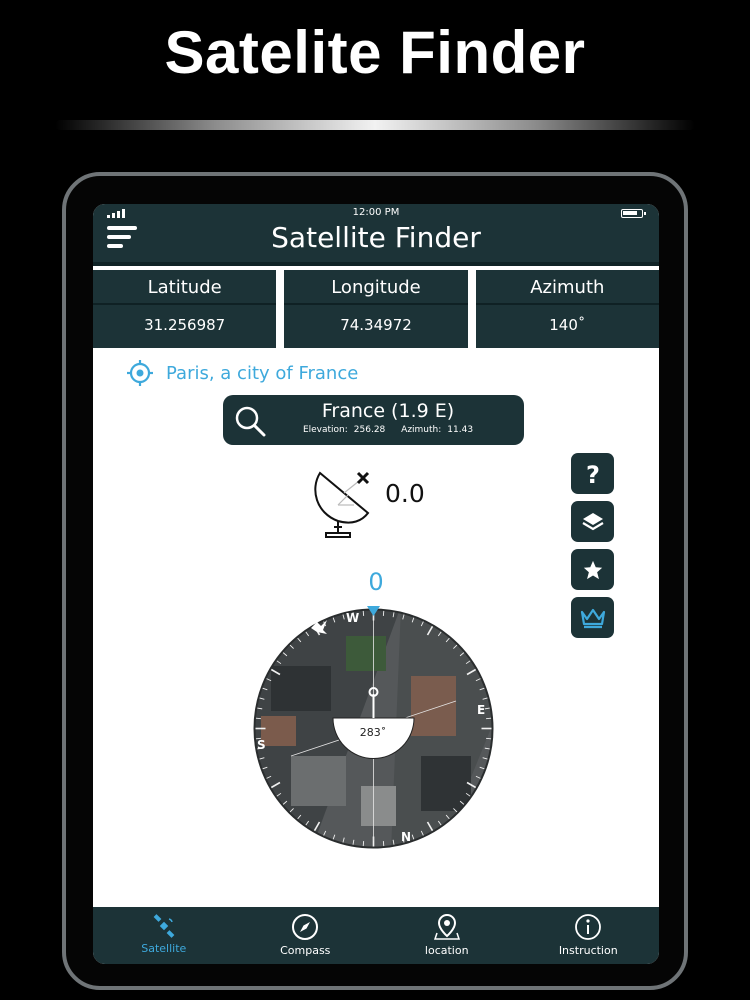 Image resolution: width=750 pixels, height=1000 pixels. I want to click on satellite-icon, so click(164, 926).